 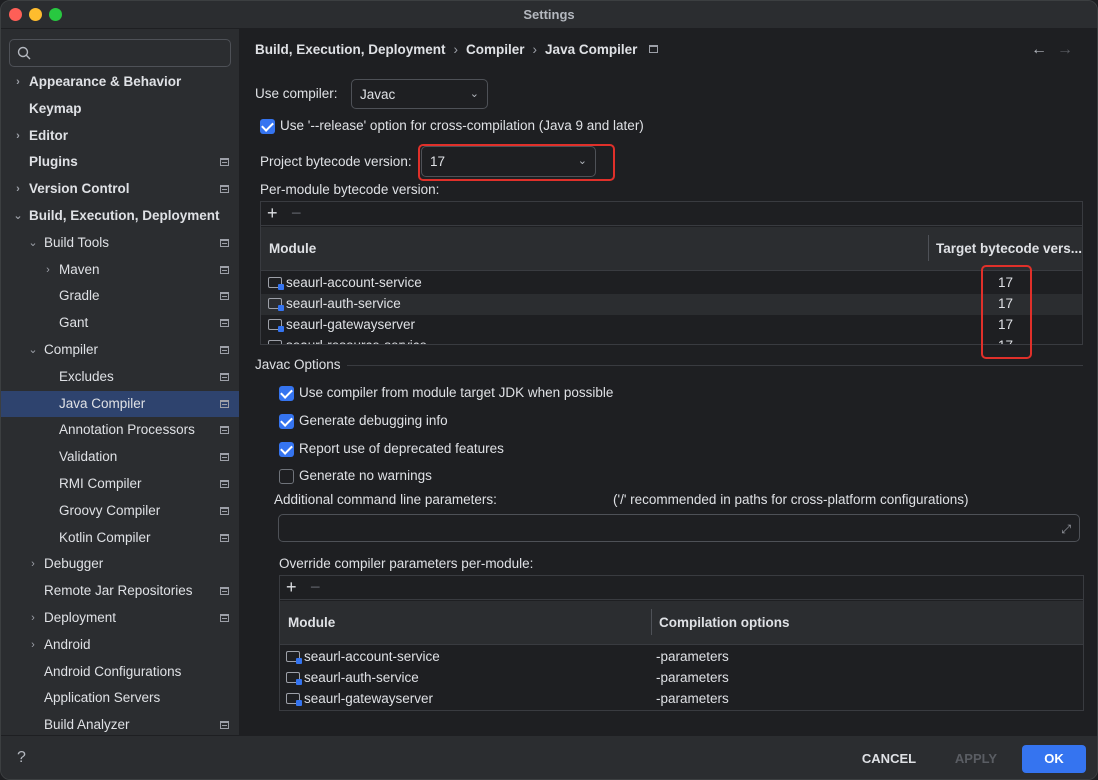 I want to click on no-warnings-label: Generate no warnings, so click(x=365, y=475).